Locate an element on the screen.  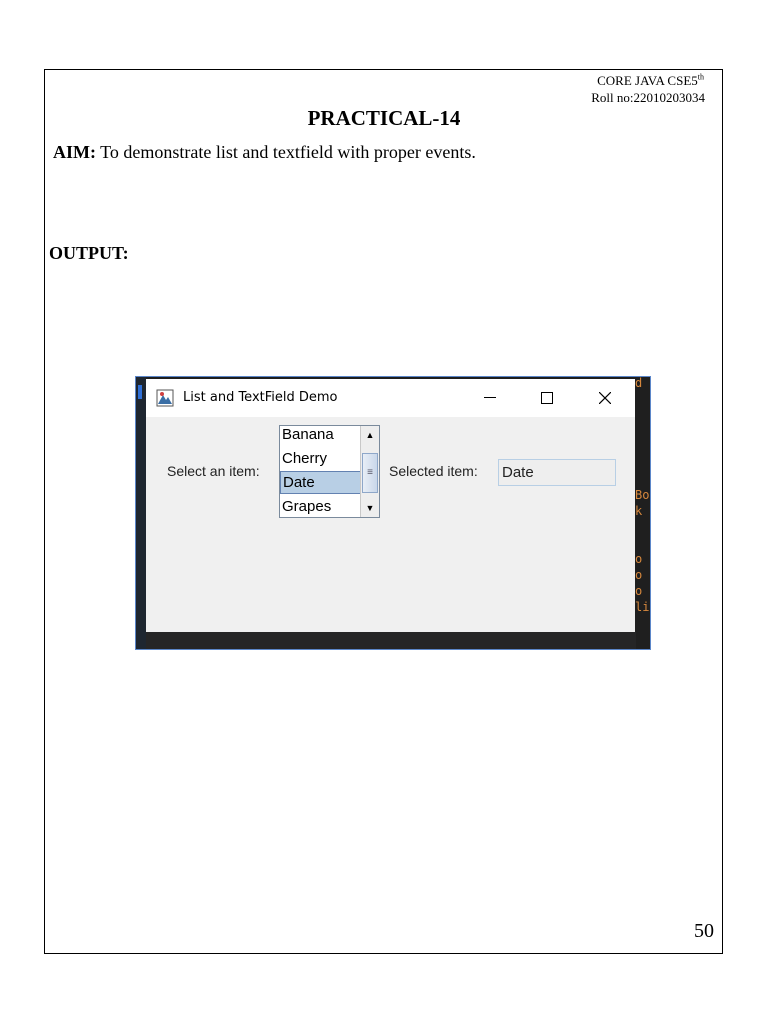
list-item: Date is located at coordinates (320, 482).